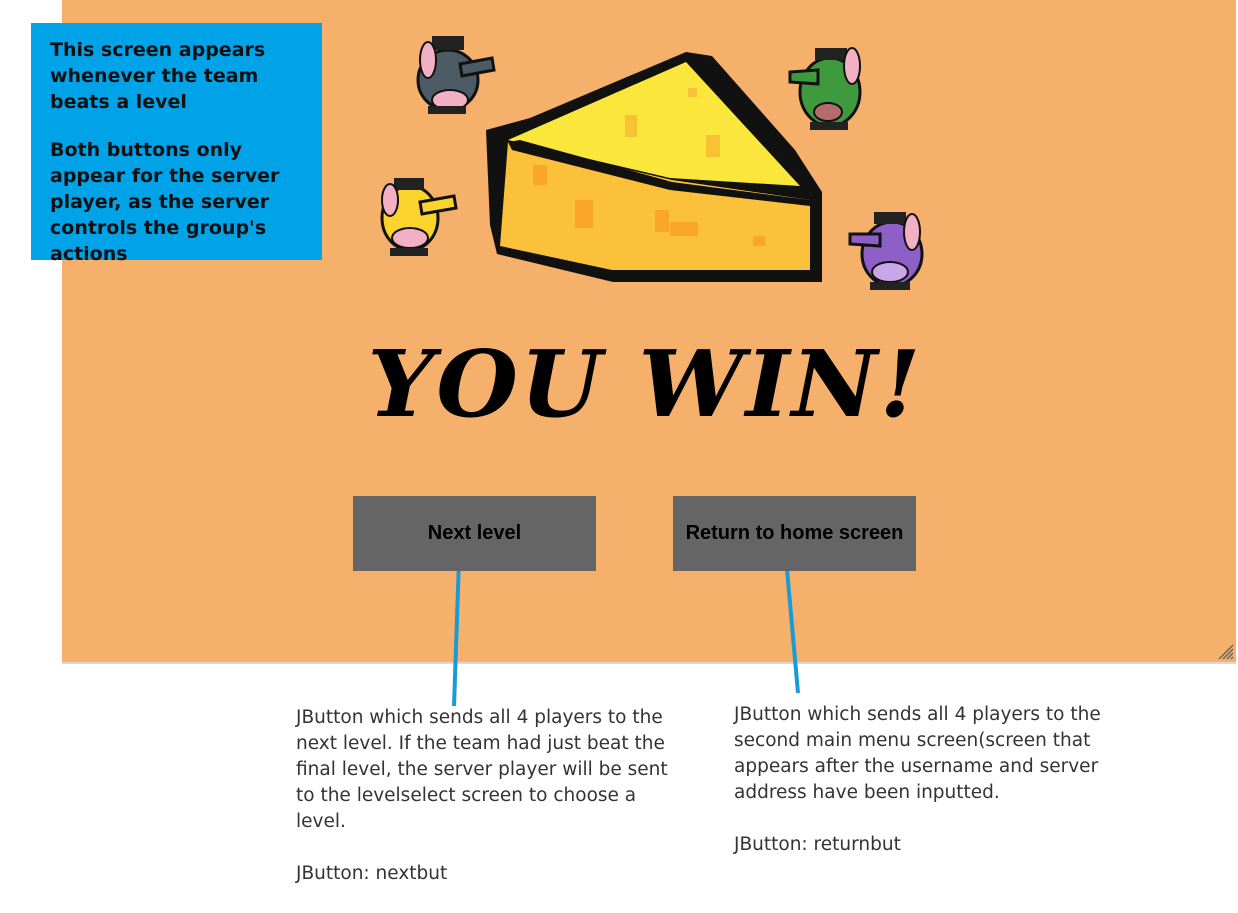  What do you see at coordinates (626, 632) in the screenshot?
I see `connector-lines` at bounding box center [626, 632].